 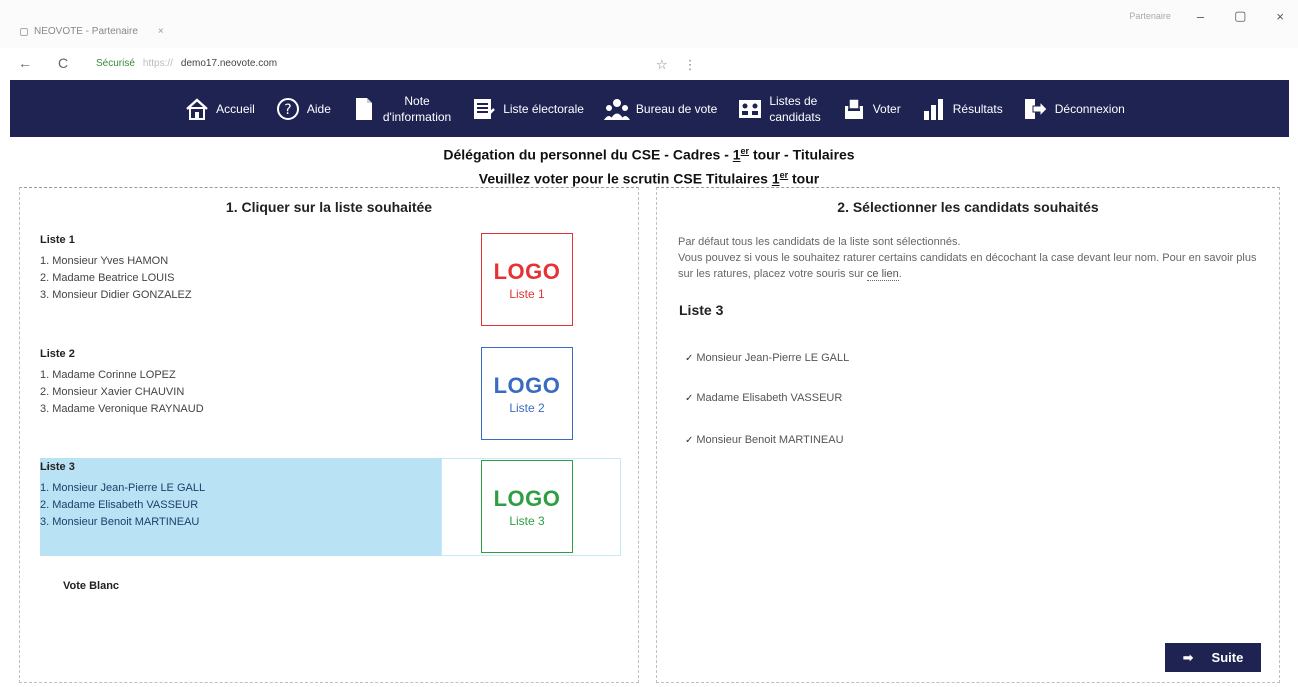 What do you see at coordinates (701, 310) in the screenshot?
I see `selected-list-name: Liste 3` at bounding box center [701, 310].